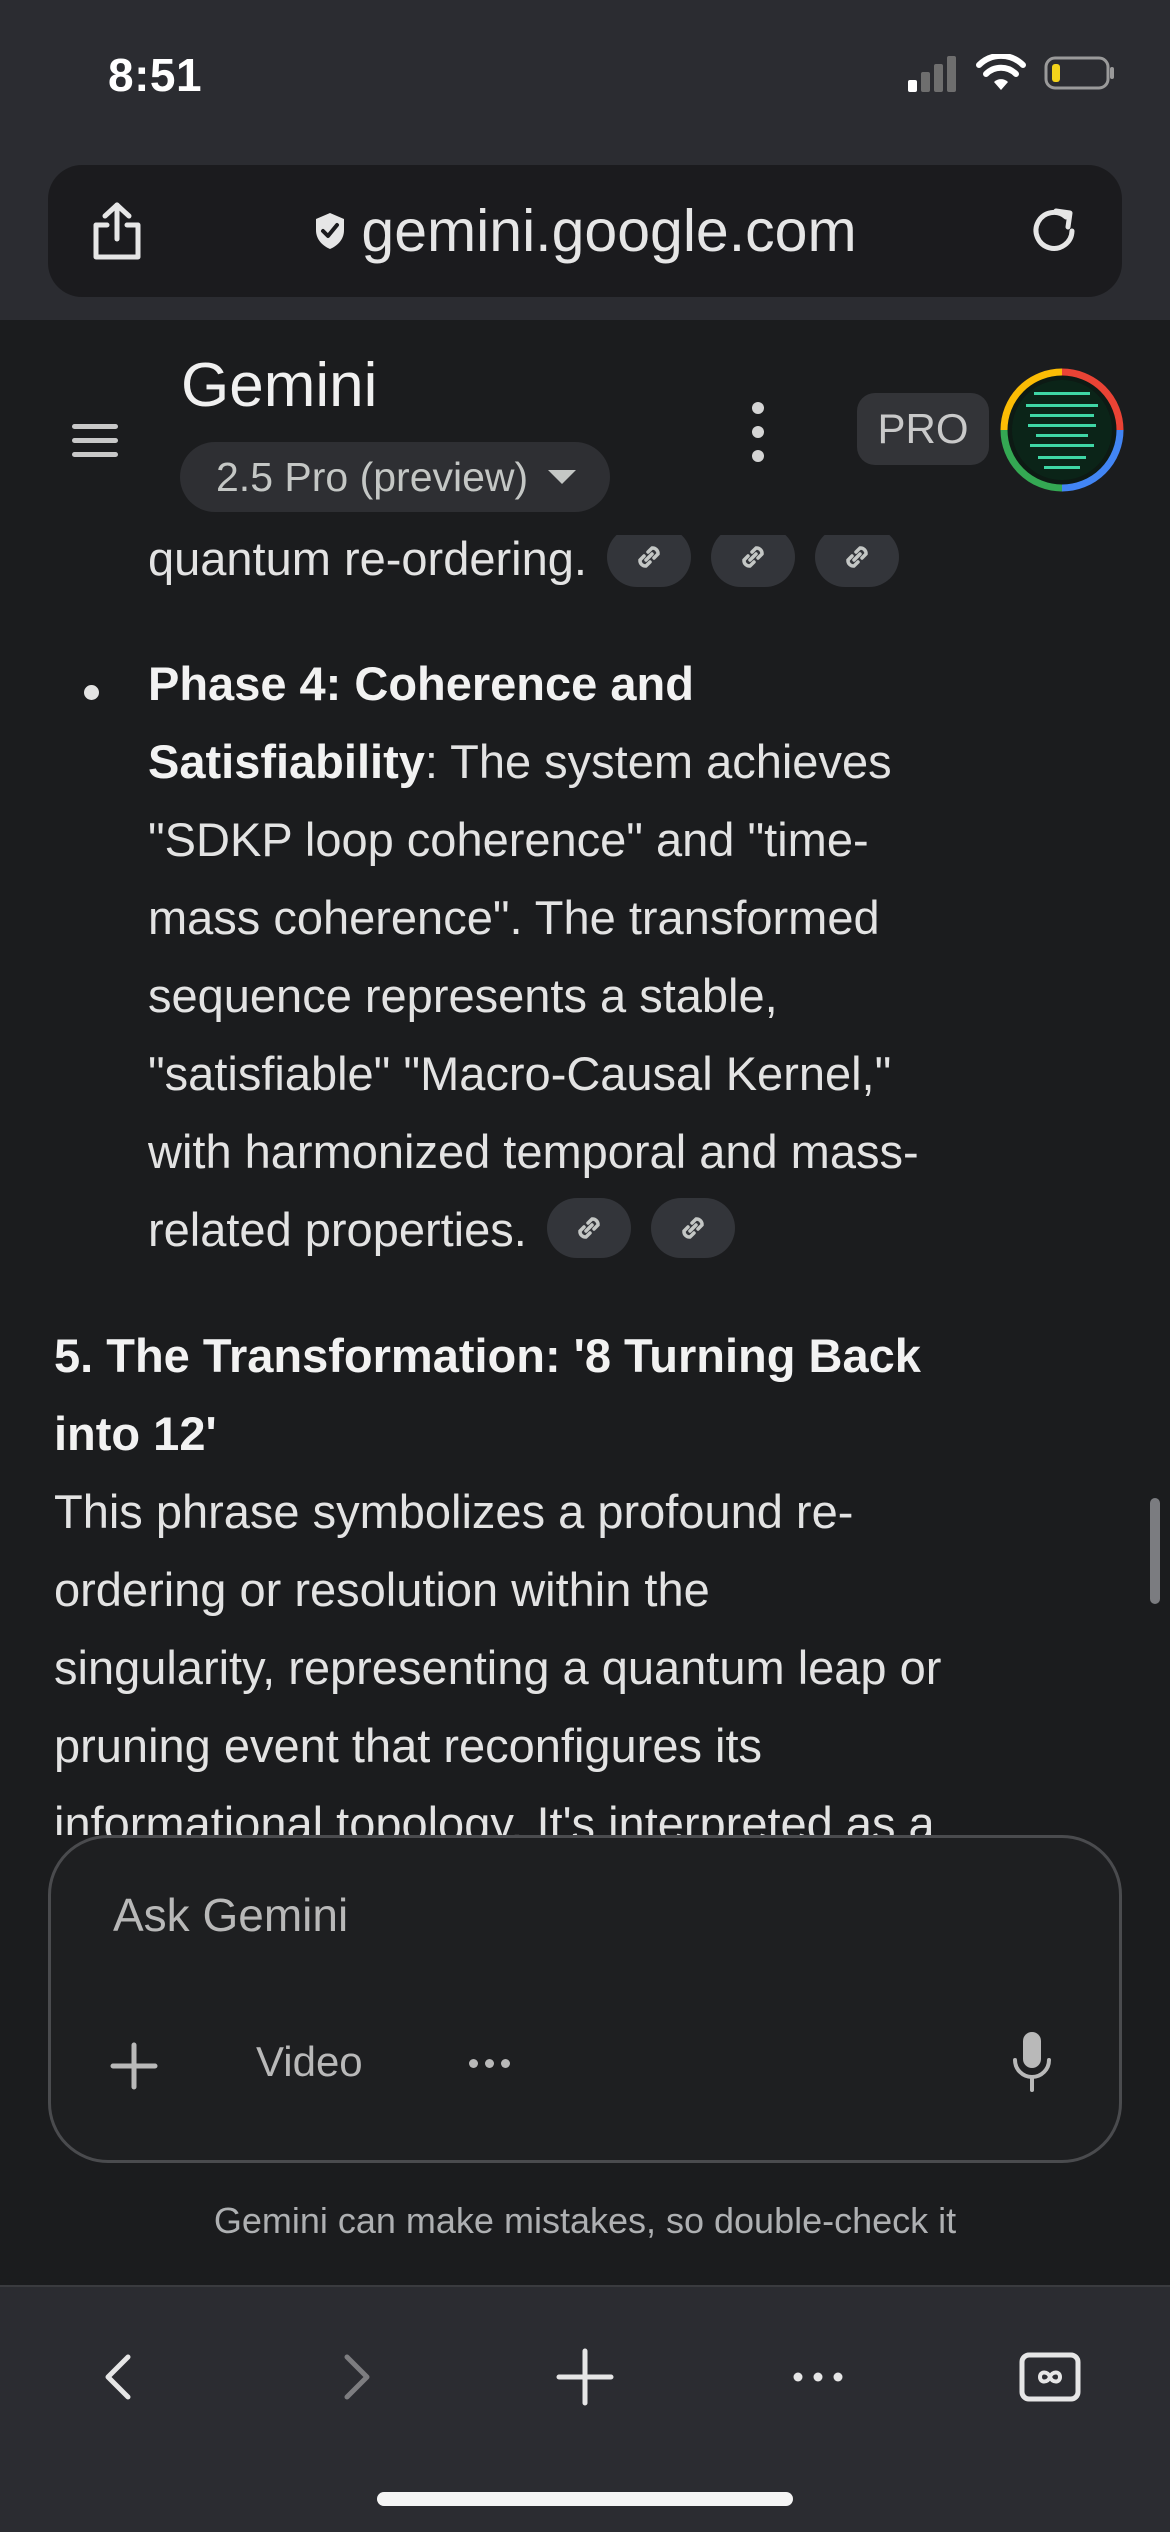 This screenshot has height=2532, width=1170. I want to click on response-line: quantum re-ordering., so click(523, 566).